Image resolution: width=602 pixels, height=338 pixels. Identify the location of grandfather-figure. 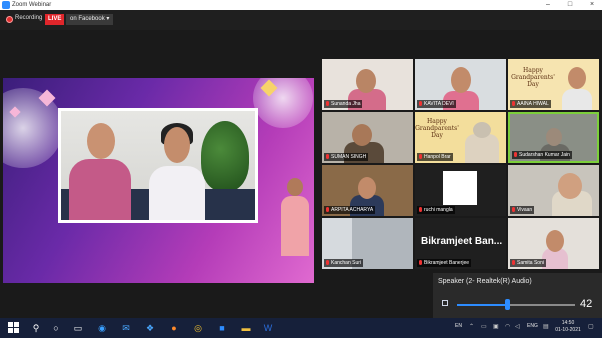
(100, 189).